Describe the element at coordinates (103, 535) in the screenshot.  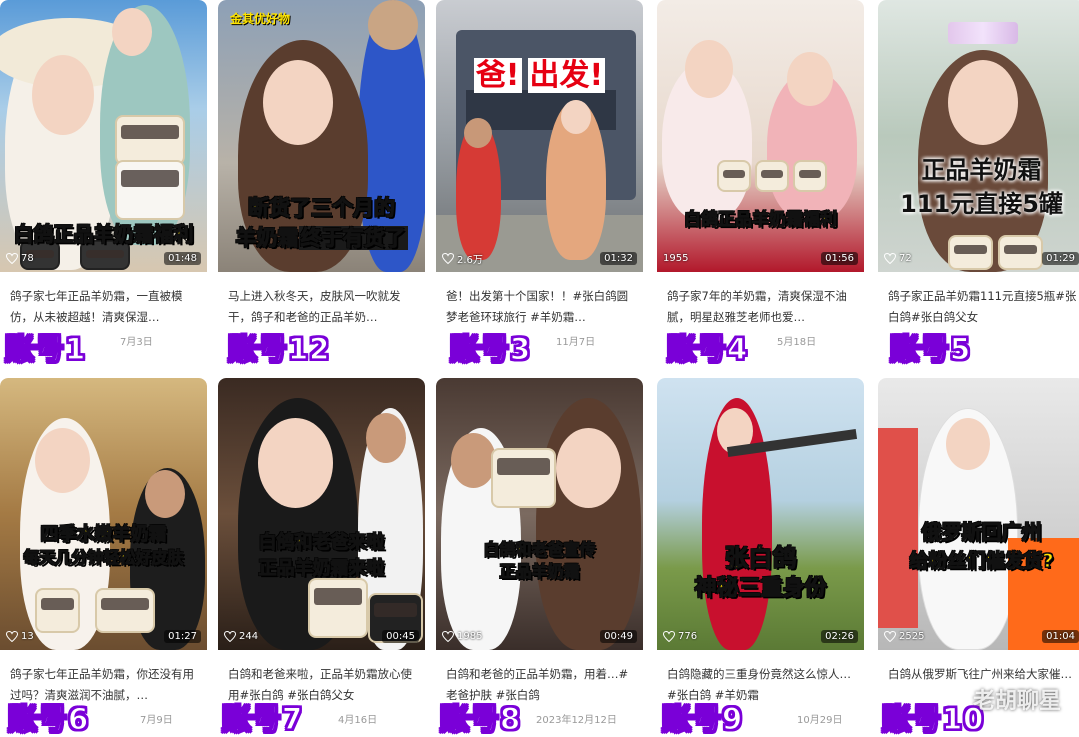
I see `thumbnail-caption: 四季水嫩羊奶霜` at that location.